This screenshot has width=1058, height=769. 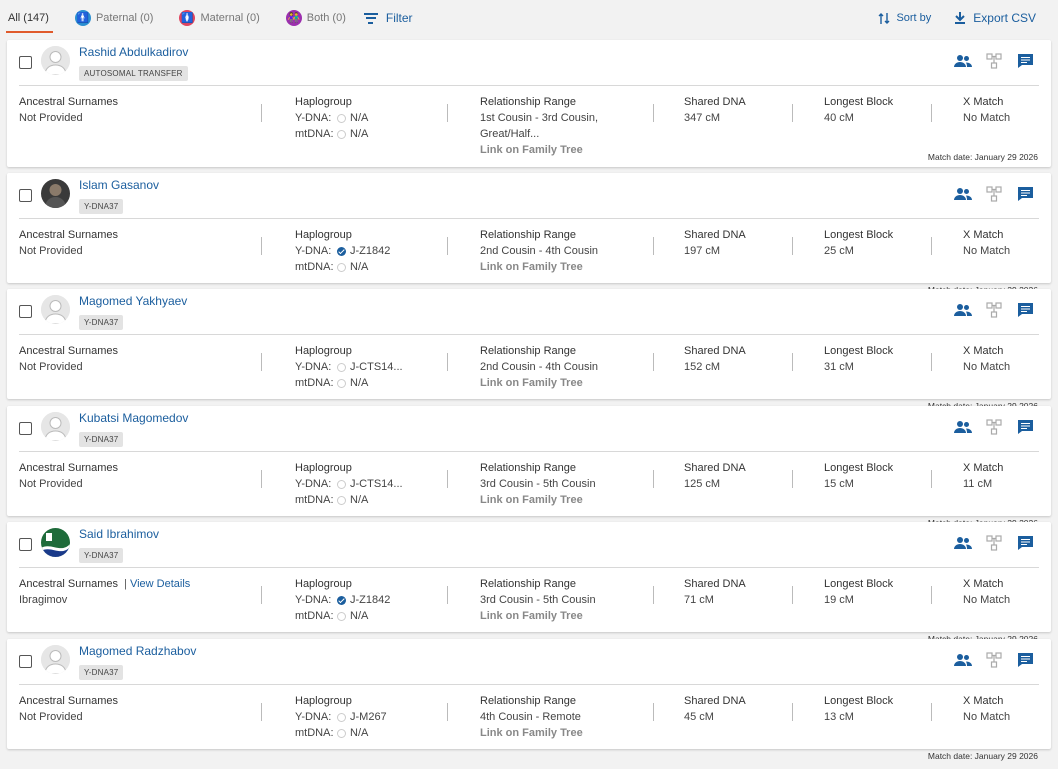 I want to click on tab-all: All (147), so click(x=29, y=18).